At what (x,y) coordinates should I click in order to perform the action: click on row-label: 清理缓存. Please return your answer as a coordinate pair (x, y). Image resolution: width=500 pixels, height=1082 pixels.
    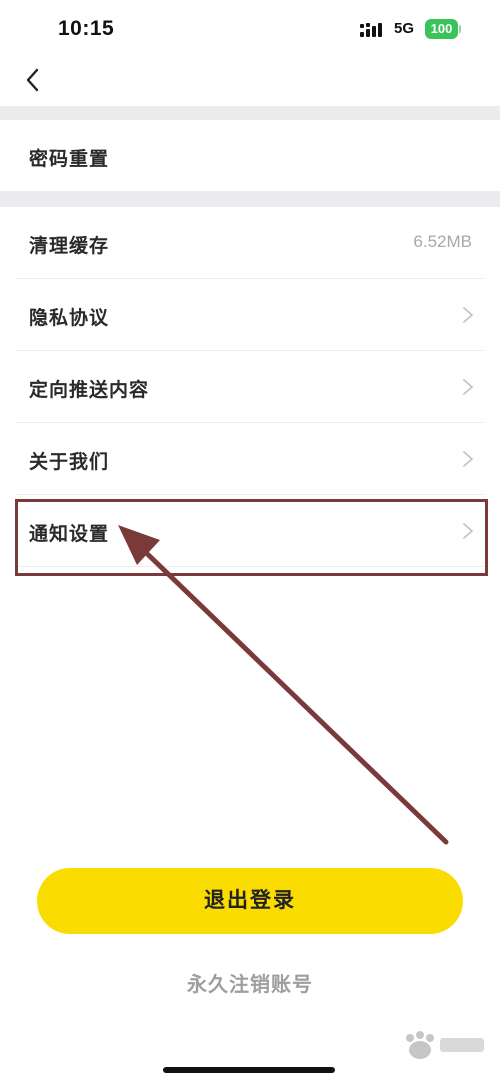
    Looking at the image, I should click on (69, 246).